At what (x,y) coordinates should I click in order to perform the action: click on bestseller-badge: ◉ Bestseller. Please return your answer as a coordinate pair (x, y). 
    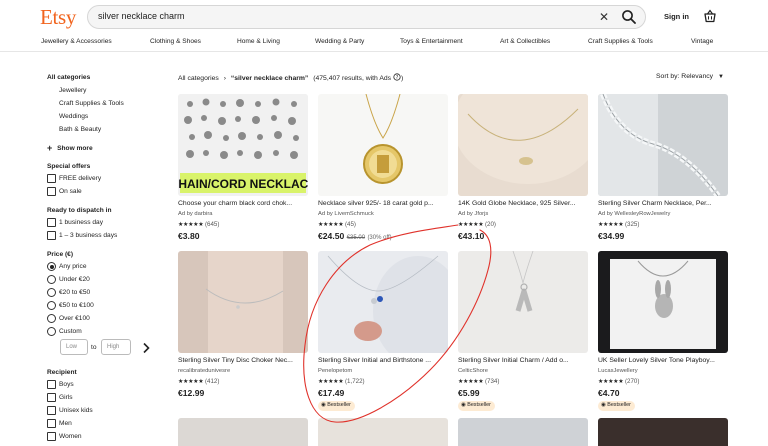
    Looking at the image, I should click on (476, 406).